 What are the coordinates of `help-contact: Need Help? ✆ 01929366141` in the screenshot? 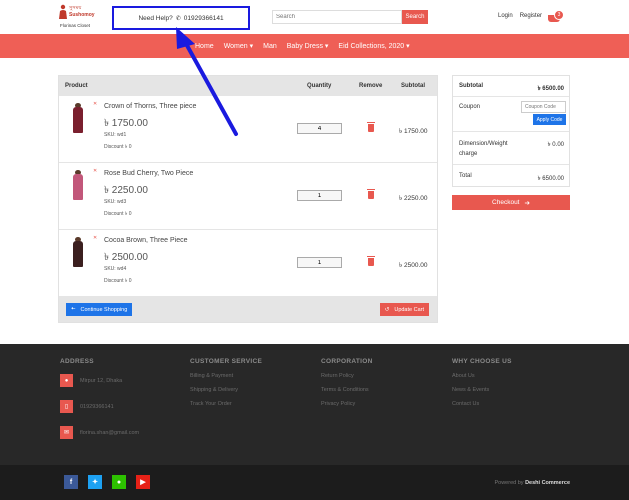 It's located at (181, 18).